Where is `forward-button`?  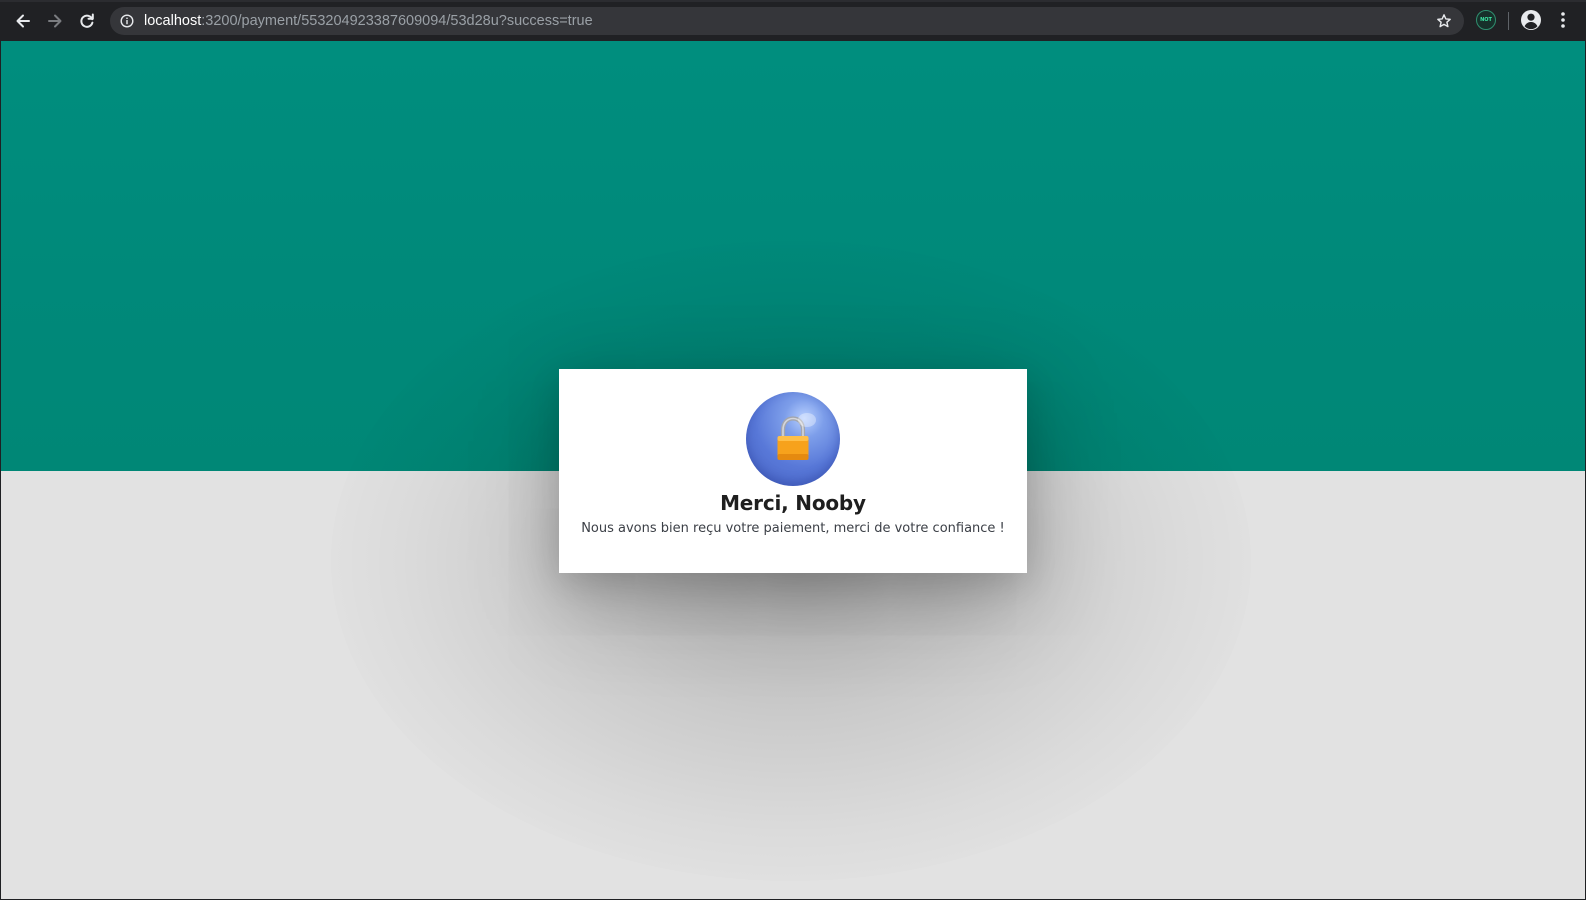
forward-button is located at coordinates (55, 21).